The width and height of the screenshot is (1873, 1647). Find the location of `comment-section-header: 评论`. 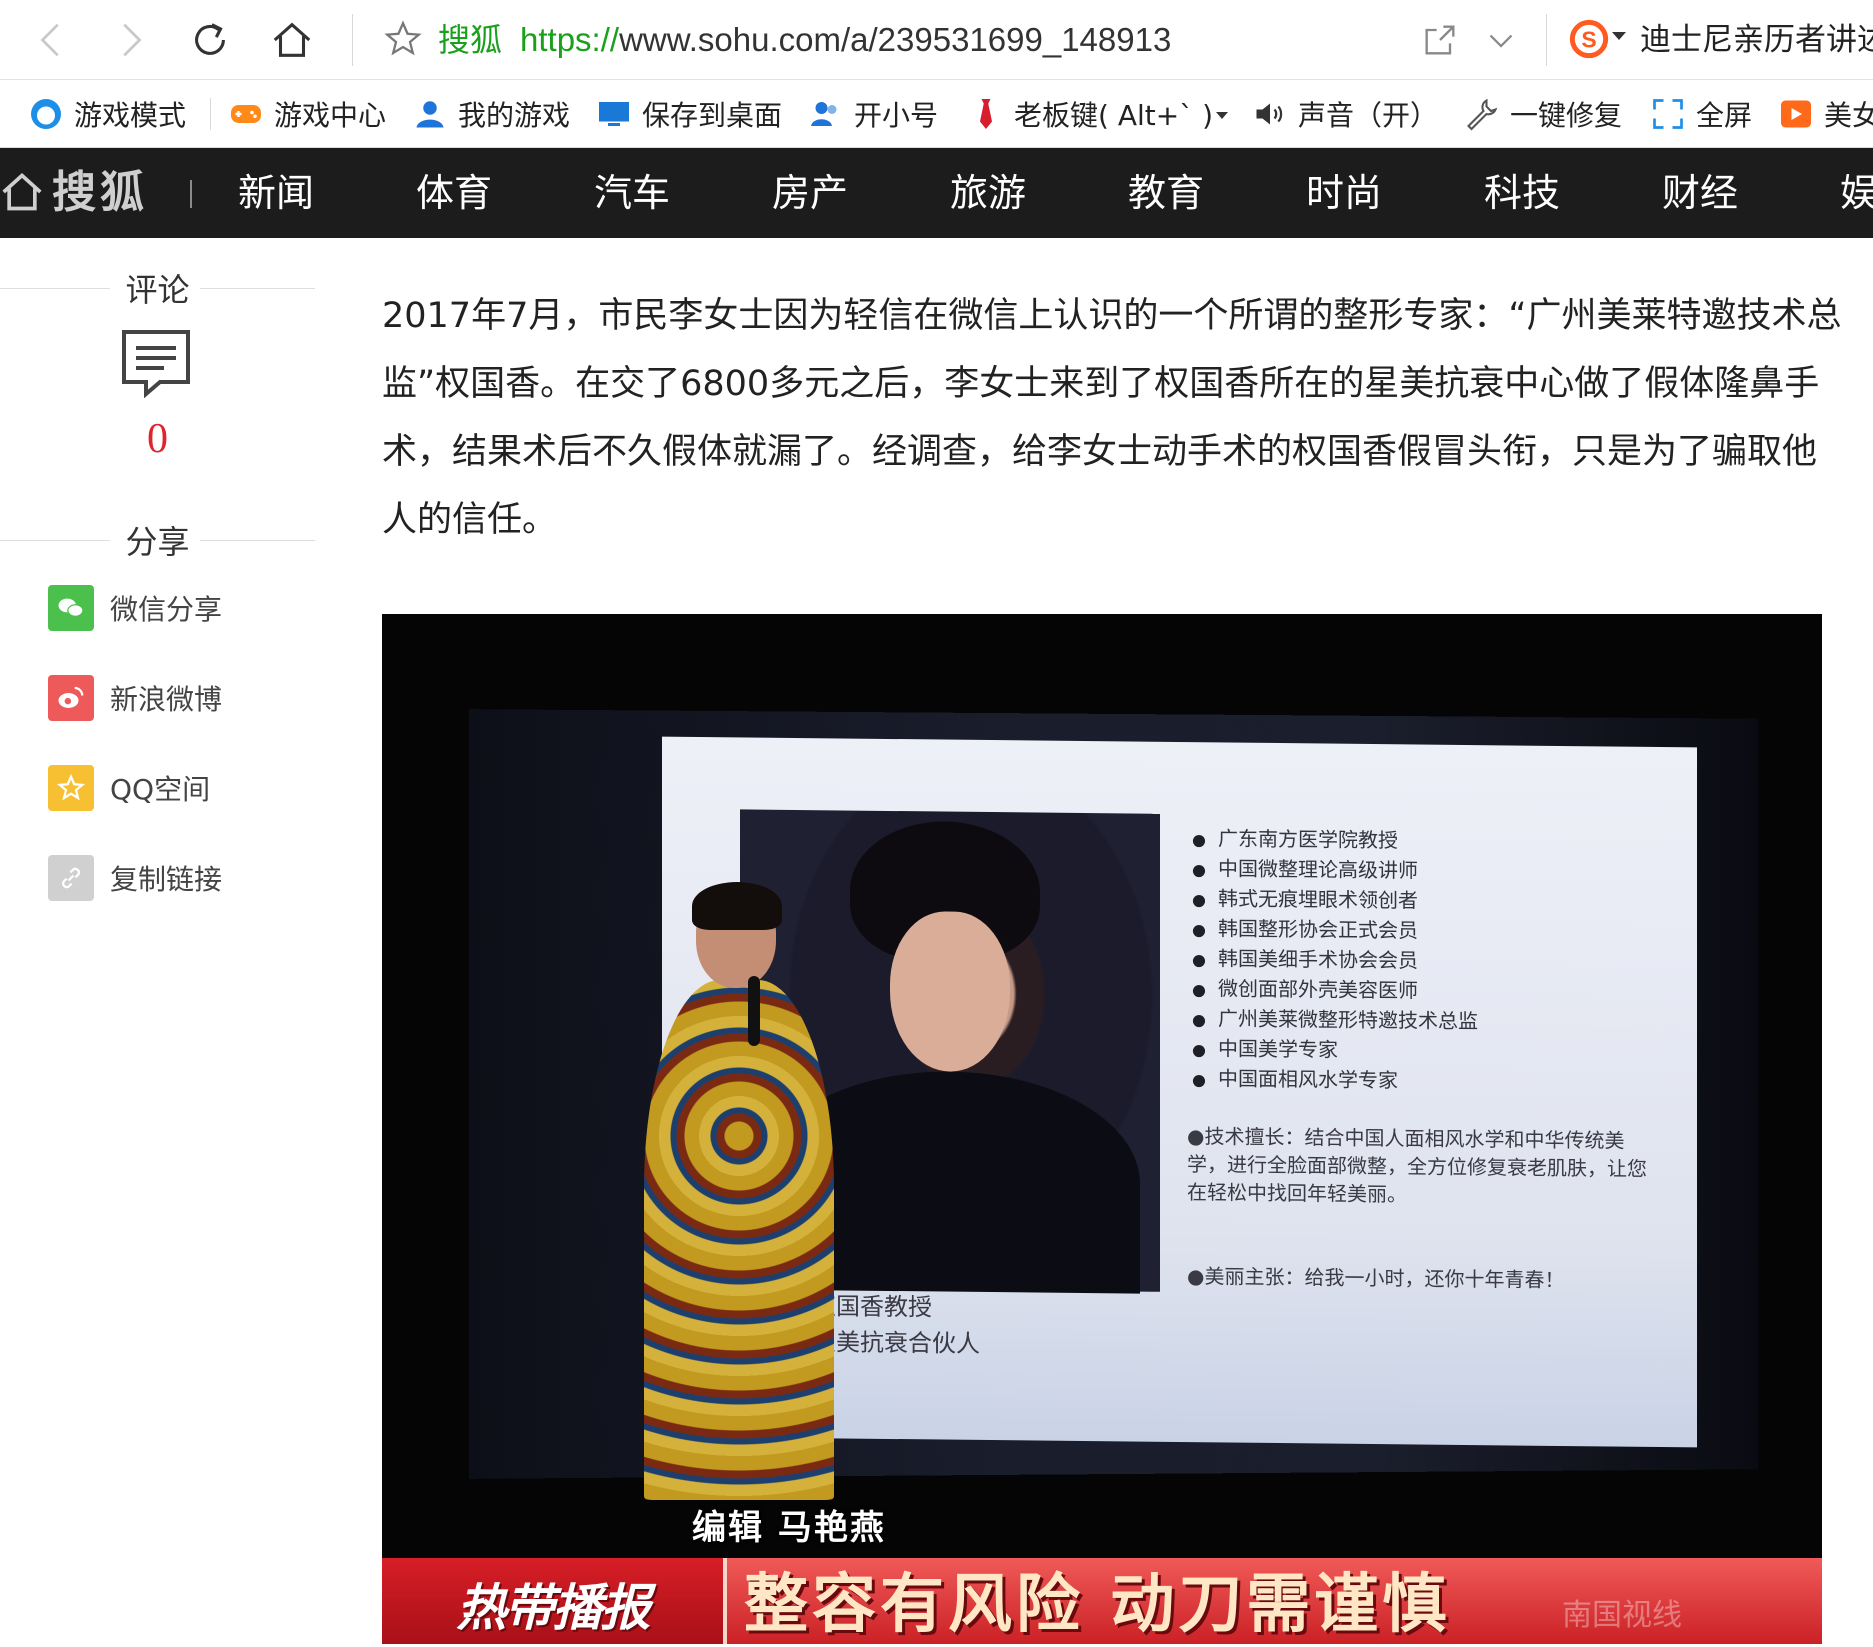

comment-section-header: 评论 is located at coordinates (157, 290).